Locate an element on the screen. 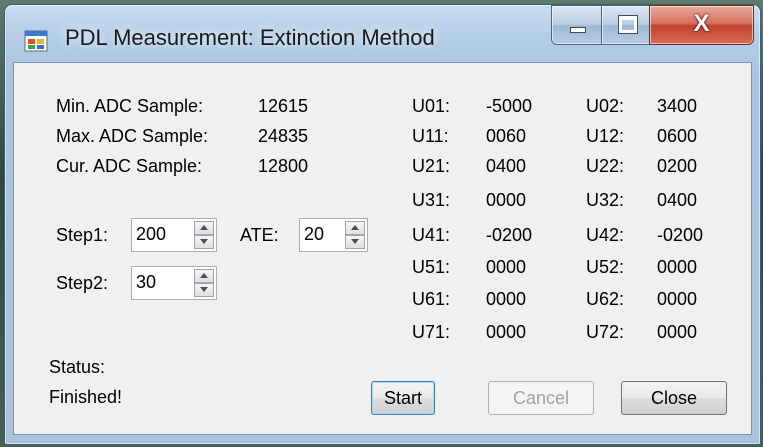  voltage-label: U61: is located at coordinates (431, 299).